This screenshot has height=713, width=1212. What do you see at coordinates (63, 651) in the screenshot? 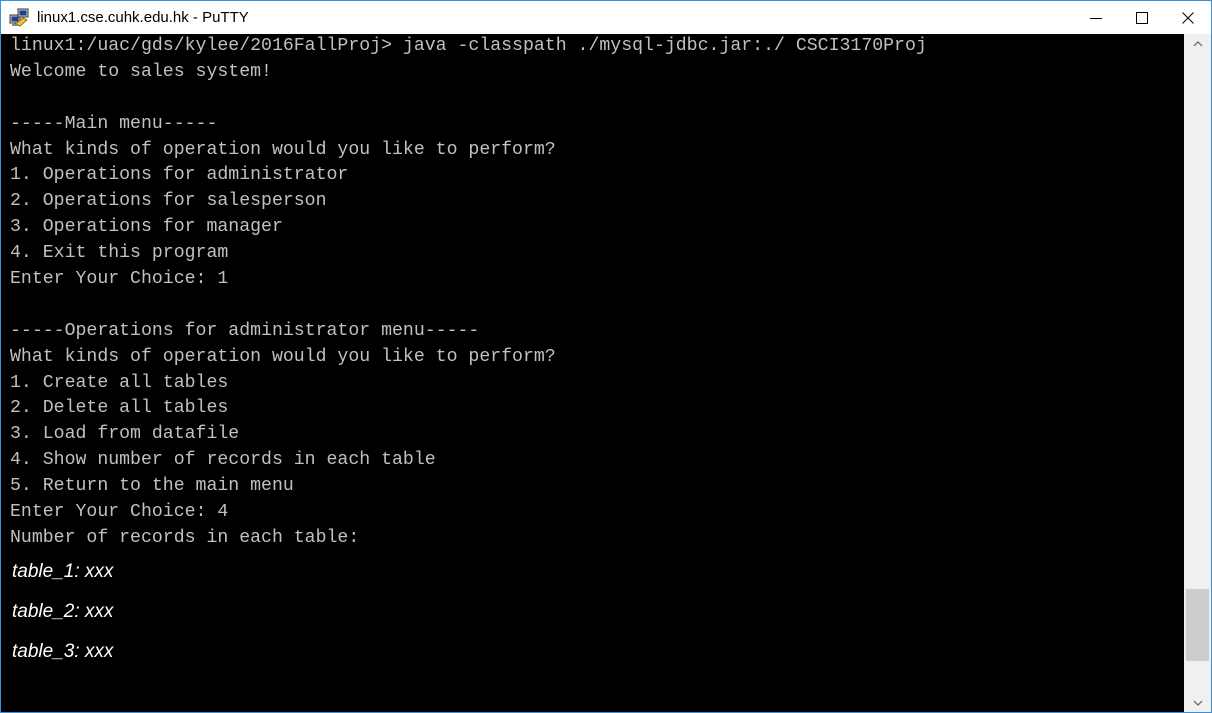
I see `table-count-line: table_3: xxx` at bounding box center [63, 651].